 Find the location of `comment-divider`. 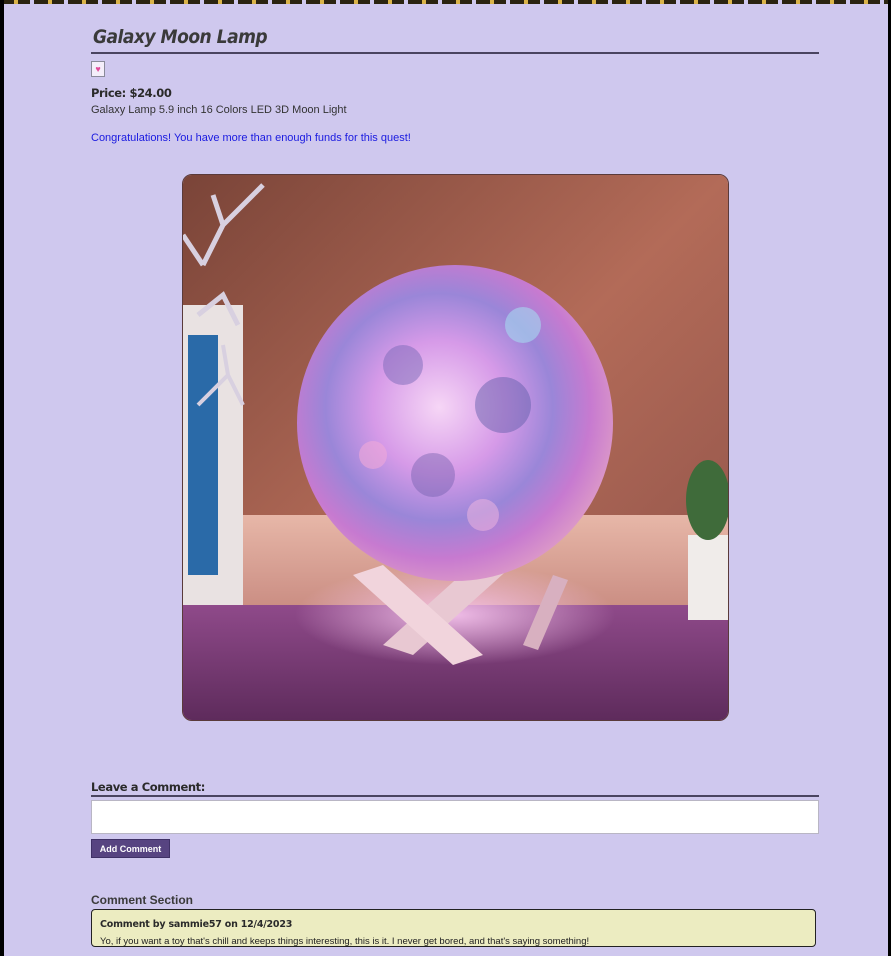

comment-divider is located at coordinates (455, 796).